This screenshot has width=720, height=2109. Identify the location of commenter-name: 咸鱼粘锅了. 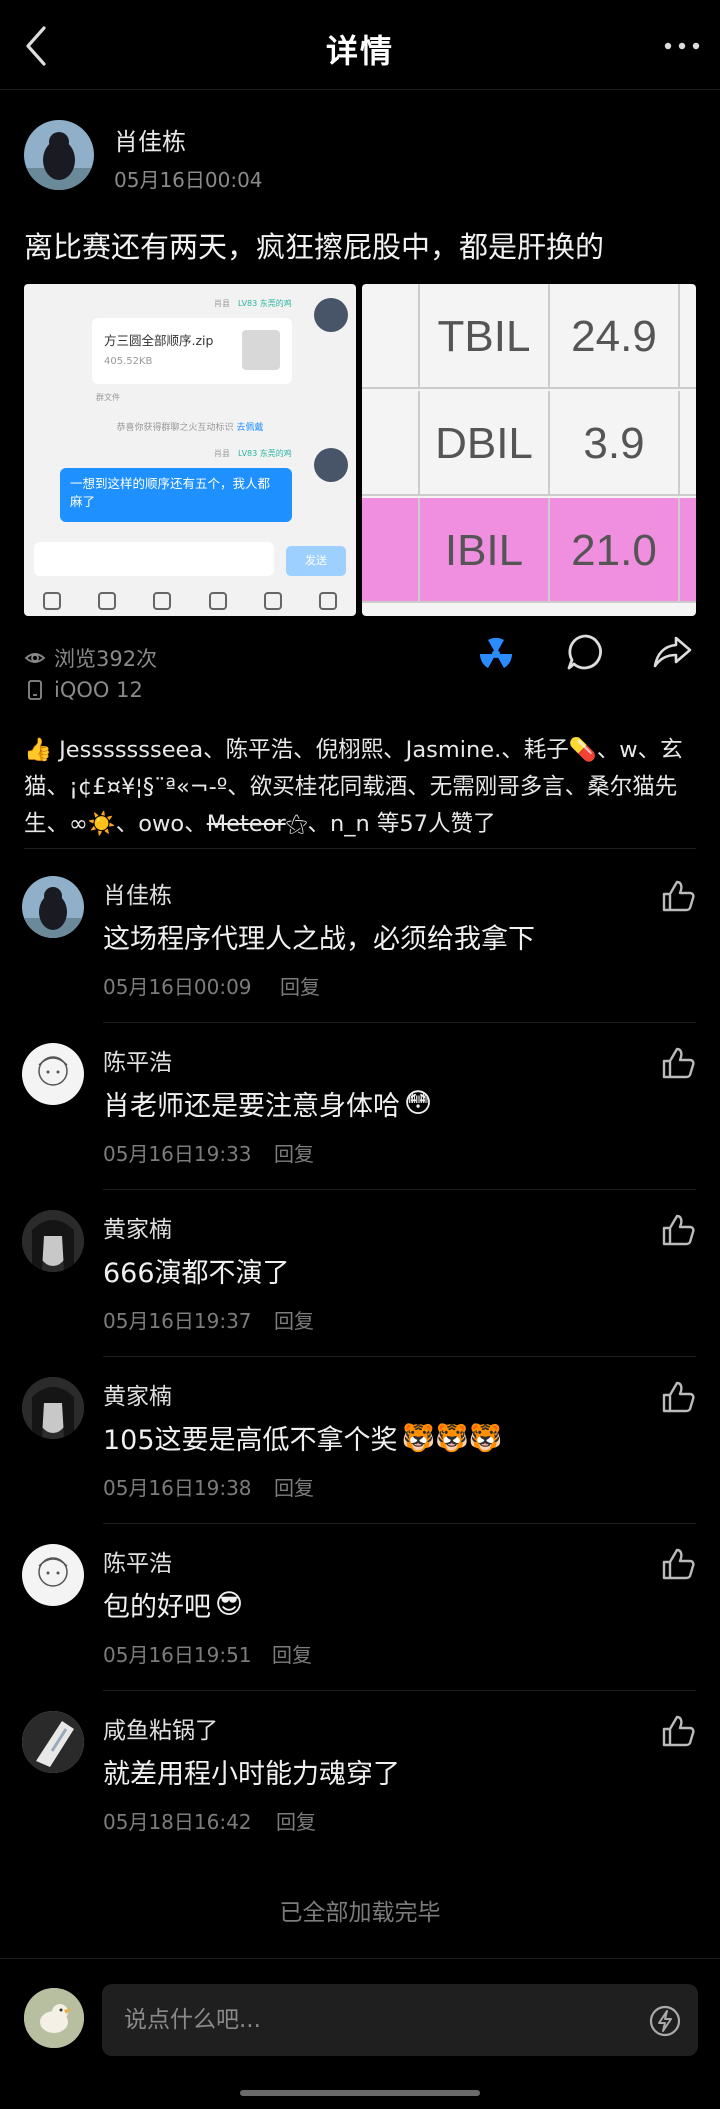
(160, 1728).